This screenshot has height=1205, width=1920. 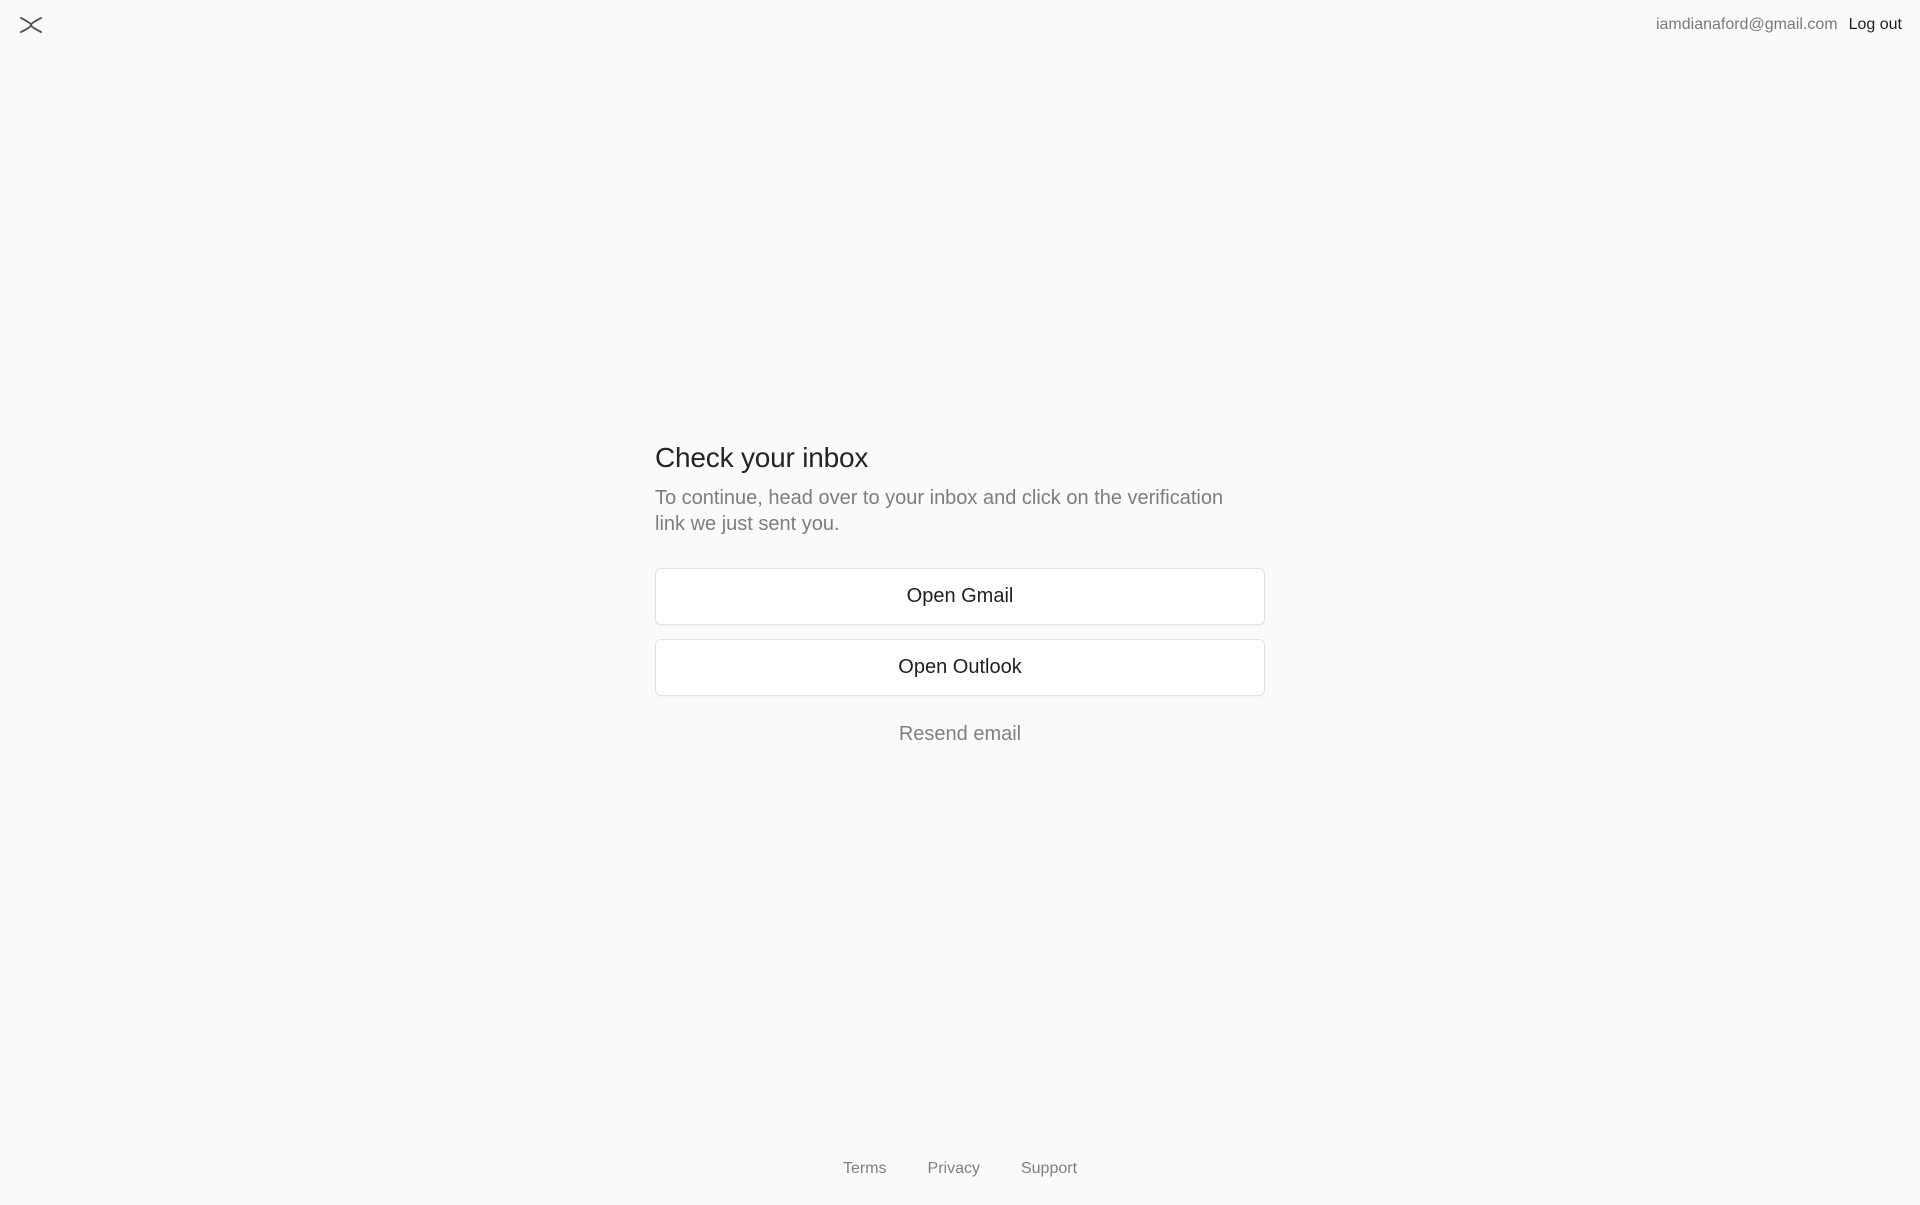 What do you see at coordinates (954, 1169) in the screenshot?
I see `footer-privacy-link: Privacy` at bounding box center [954, 1169].